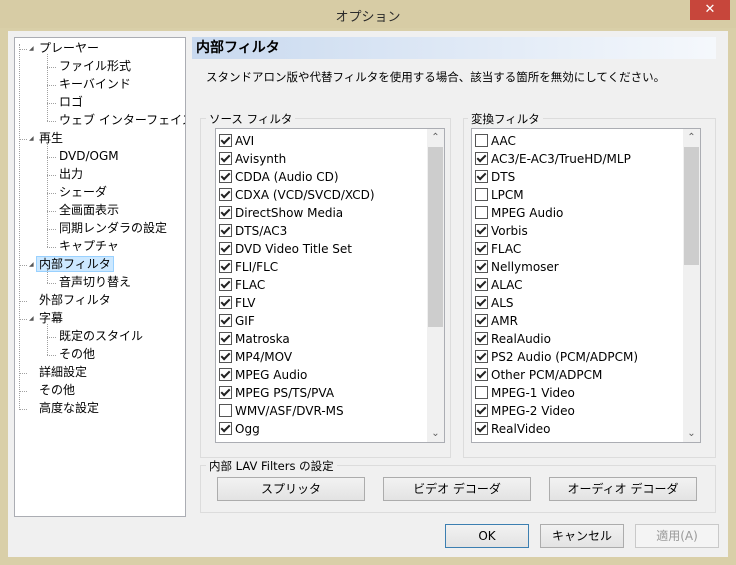 This screenshot has width=736, height=565. Describe the element at coordinates (691, 285) in the screenshot. I see `transform-scrollbar: ⌃ ⌄` at that location.